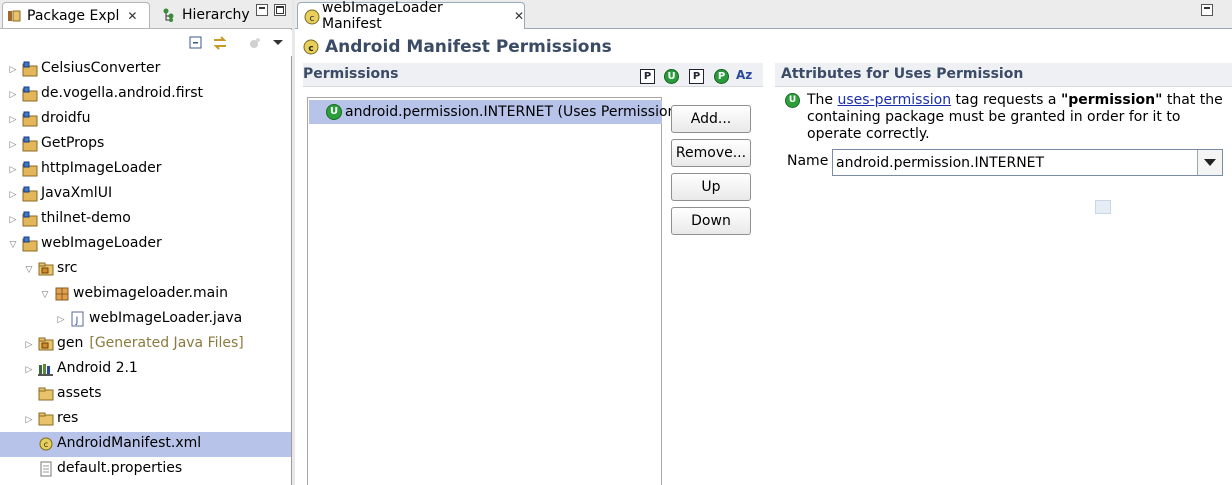 The height and width of the screenshot is (485, 1232). Describe the element at coordinates (145, 244) in the screenshot. I see `tree-item: ▽ webImageLoader` at that location.